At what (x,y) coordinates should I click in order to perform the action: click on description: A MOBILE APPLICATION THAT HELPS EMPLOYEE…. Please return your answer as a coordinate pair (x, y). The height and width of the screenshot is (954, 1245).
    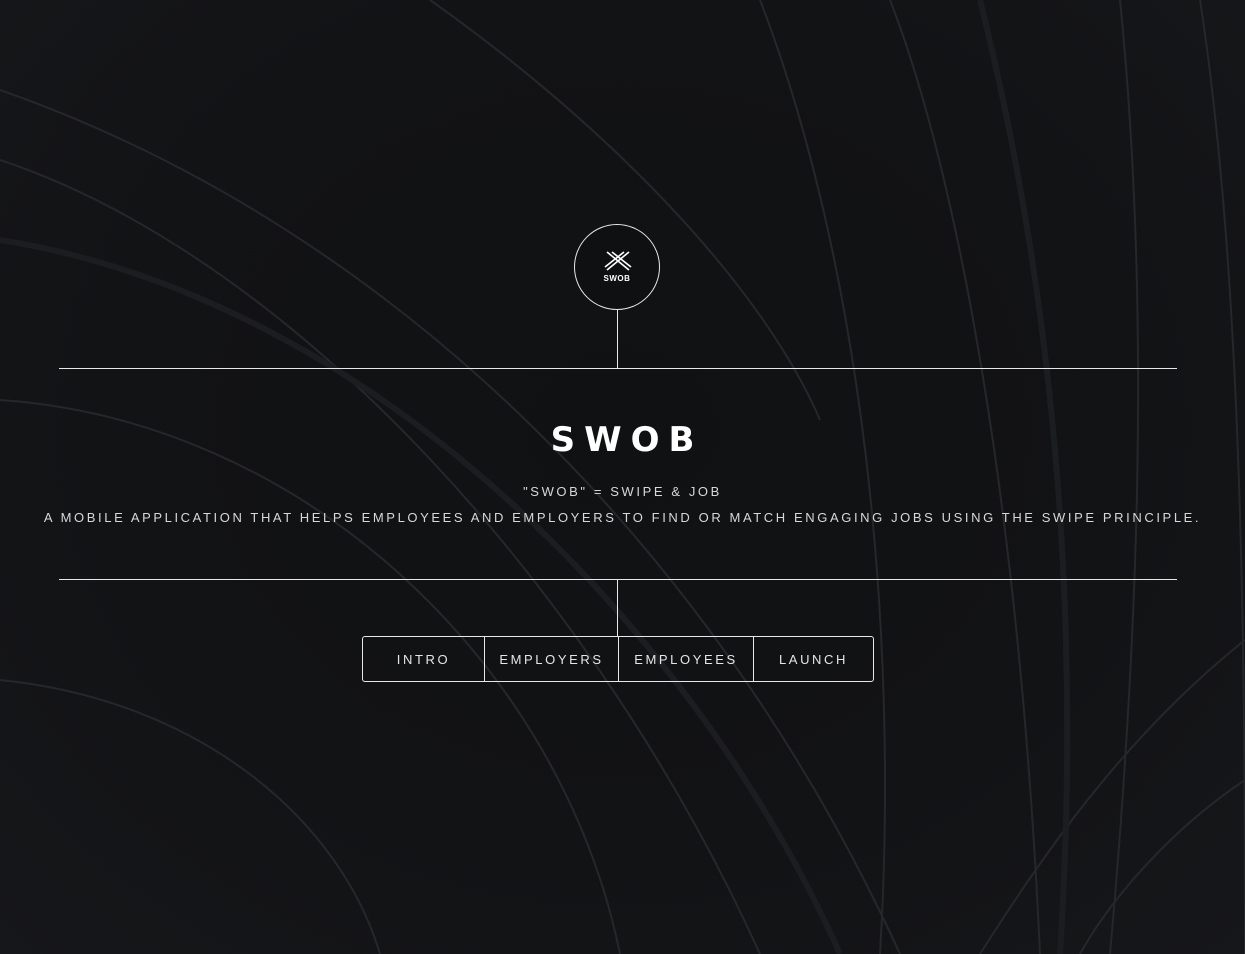
    Looking at the image, I should click on (622, 517).